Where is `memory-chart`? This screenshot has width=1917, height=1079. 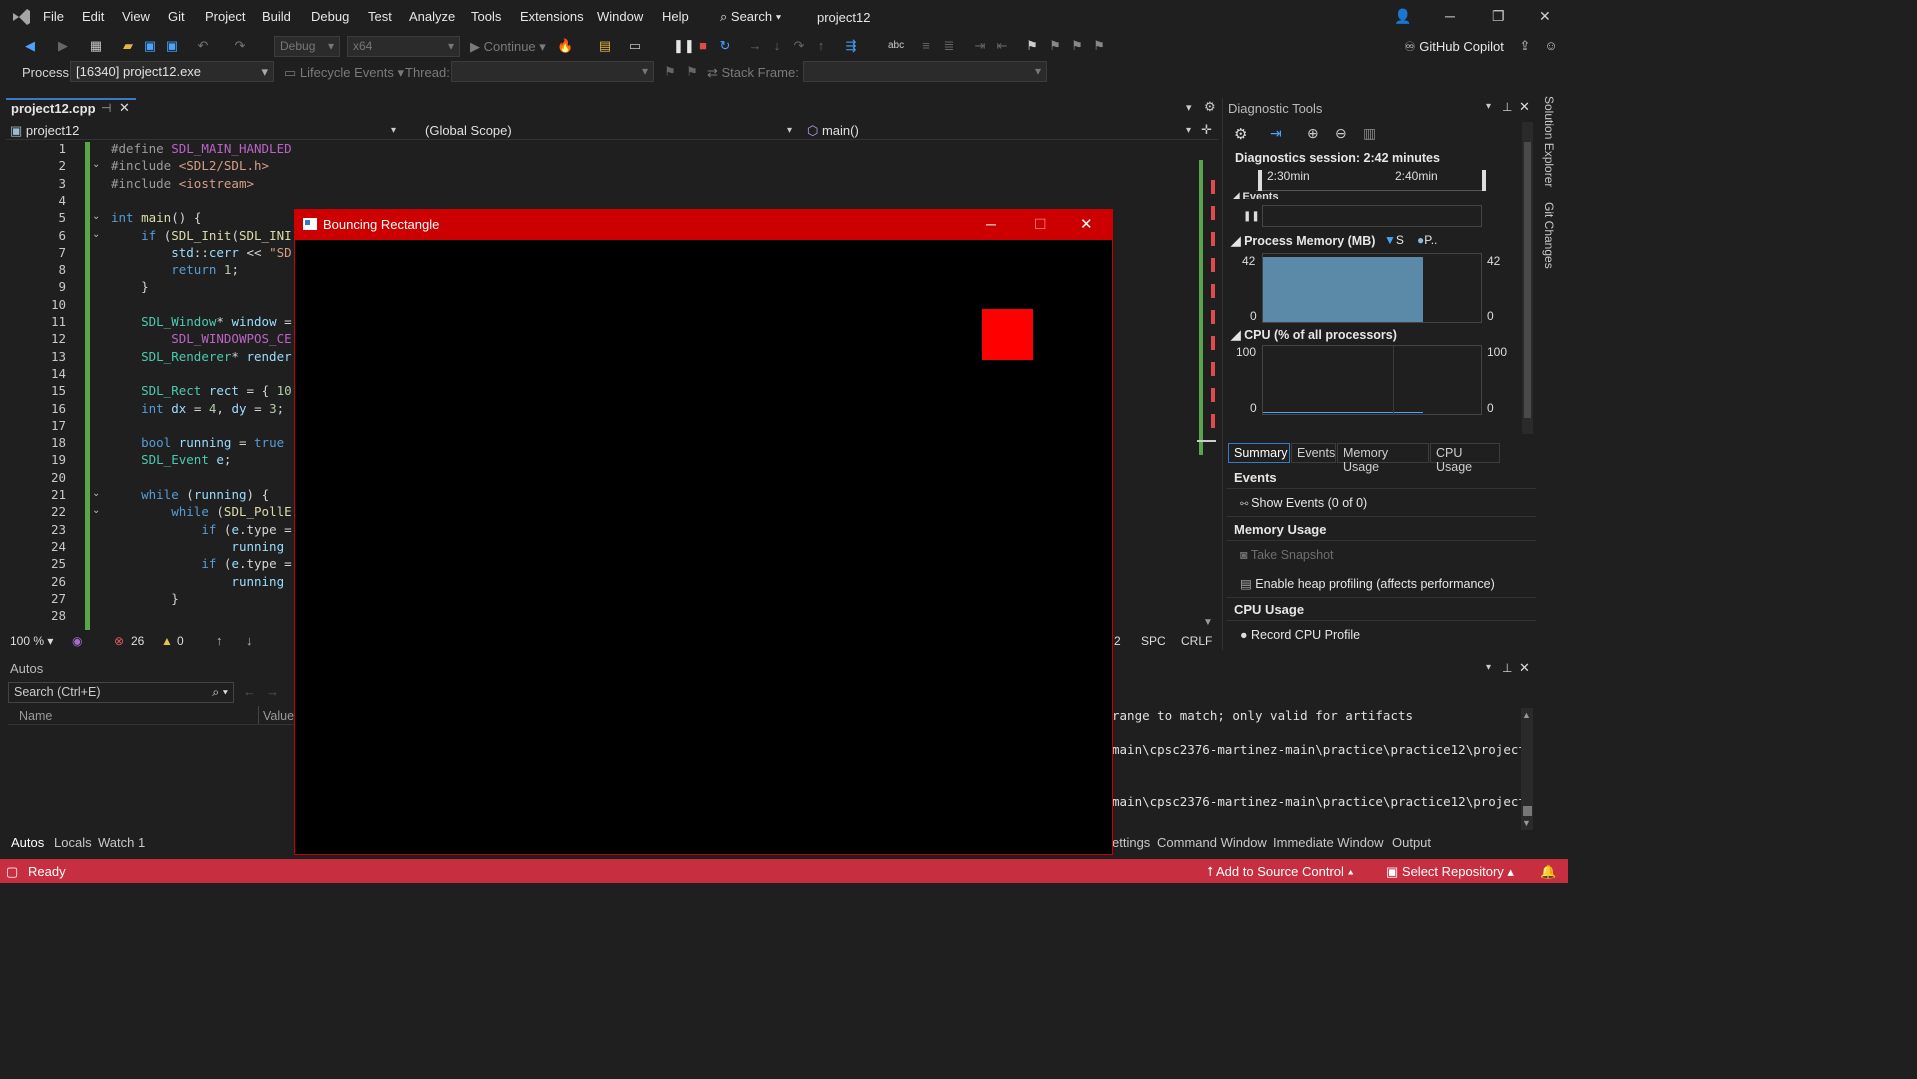 memory-chart is located at coordinates (1372, 288).